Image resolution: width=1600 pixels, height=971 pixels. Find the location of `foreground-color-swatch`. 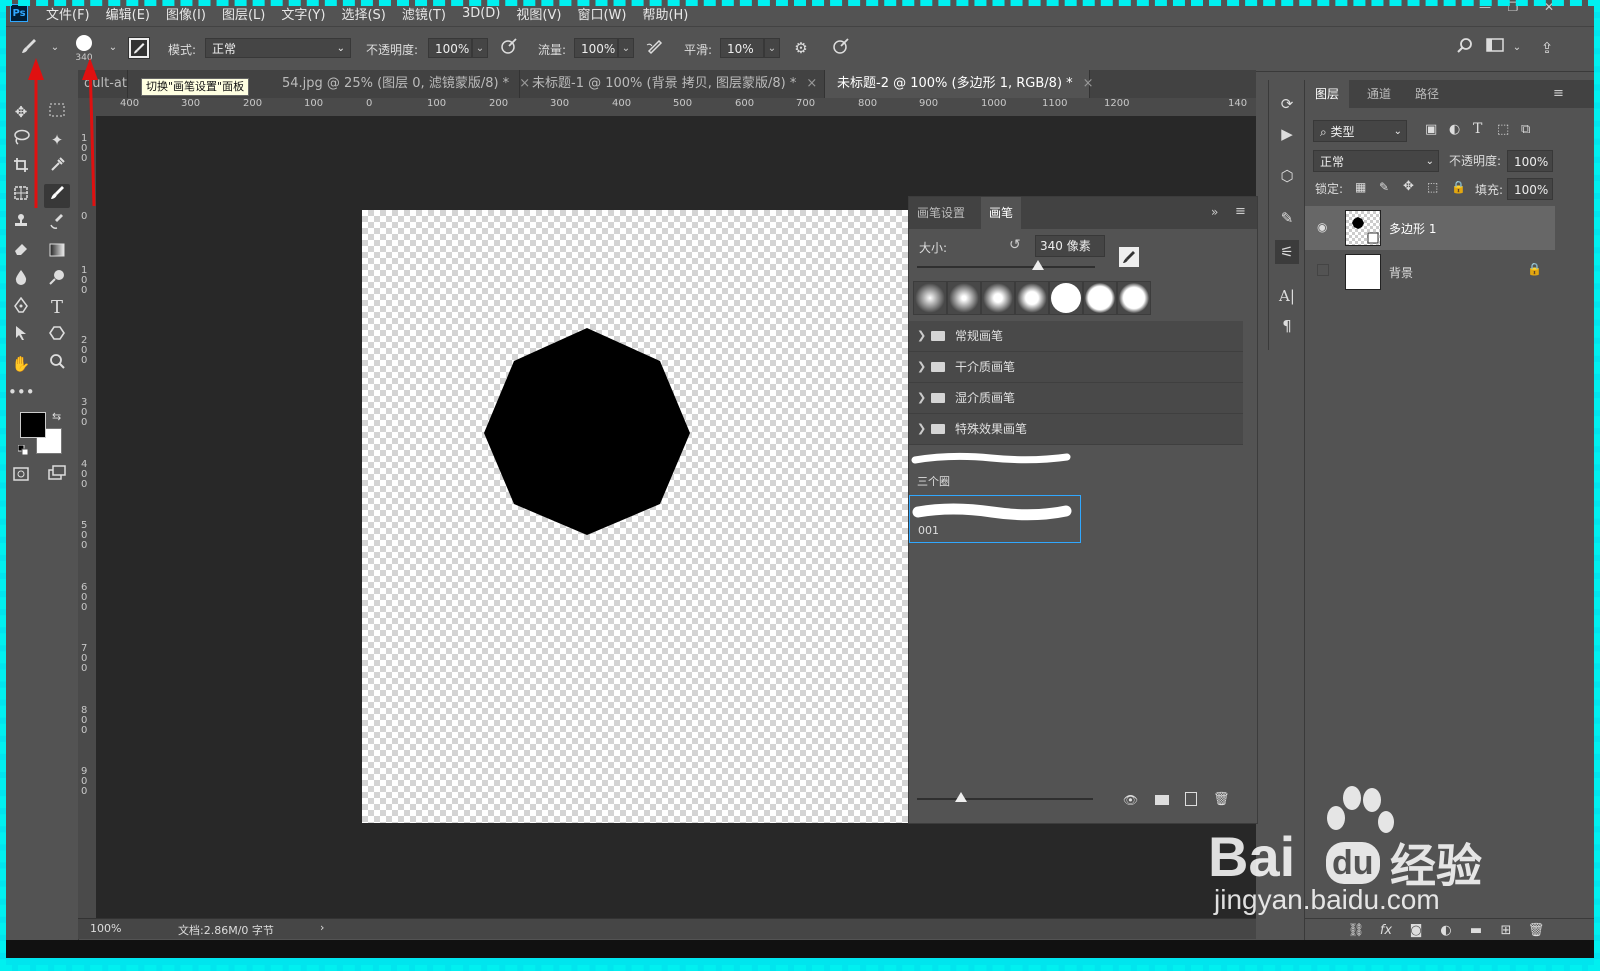

foreground-color-swatch is located at coordinates (33, 425).